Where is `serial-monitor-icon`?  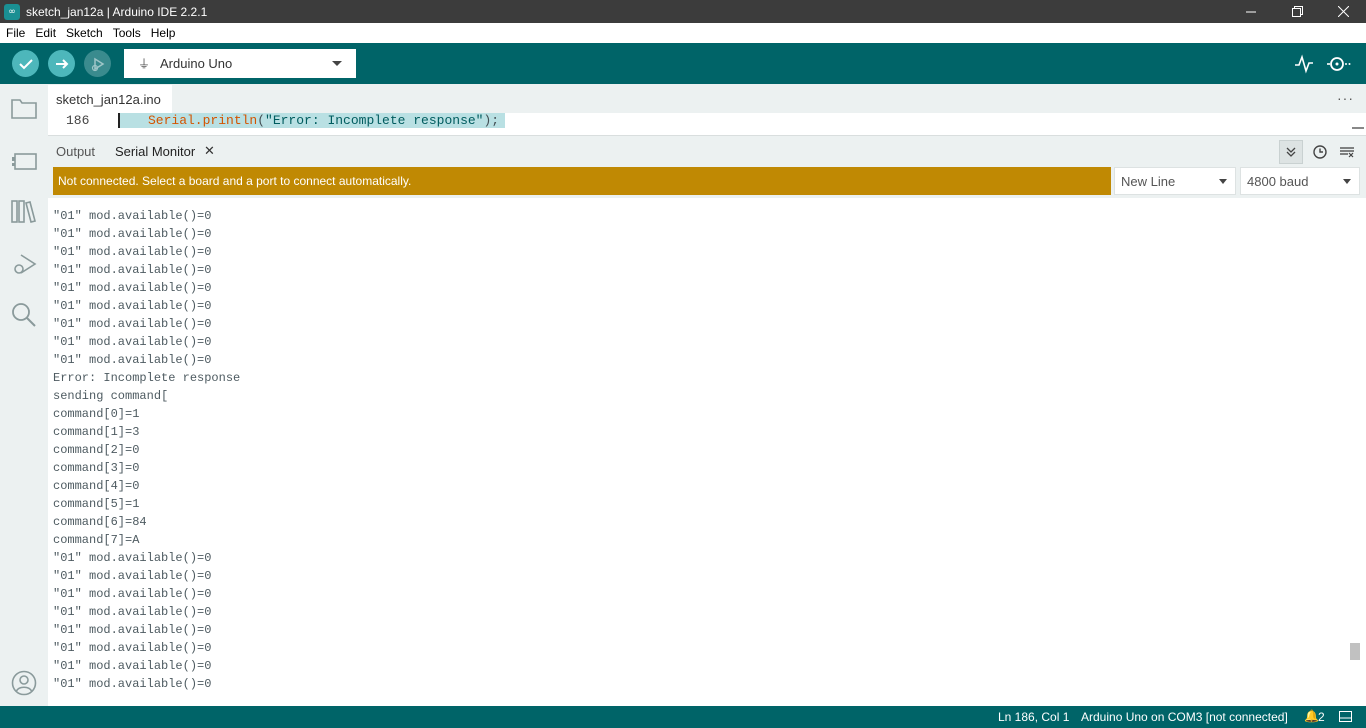
serial-monitor-icon is located at coordinates (1339, 64).